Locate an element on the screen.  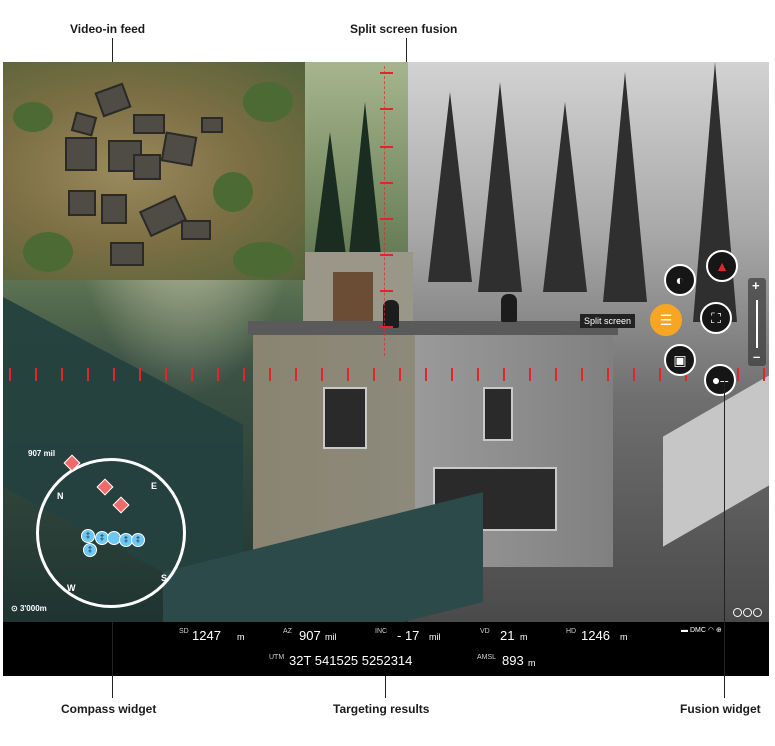
callout-compass-widget: Compass widget is located at coordinates (109, 709).